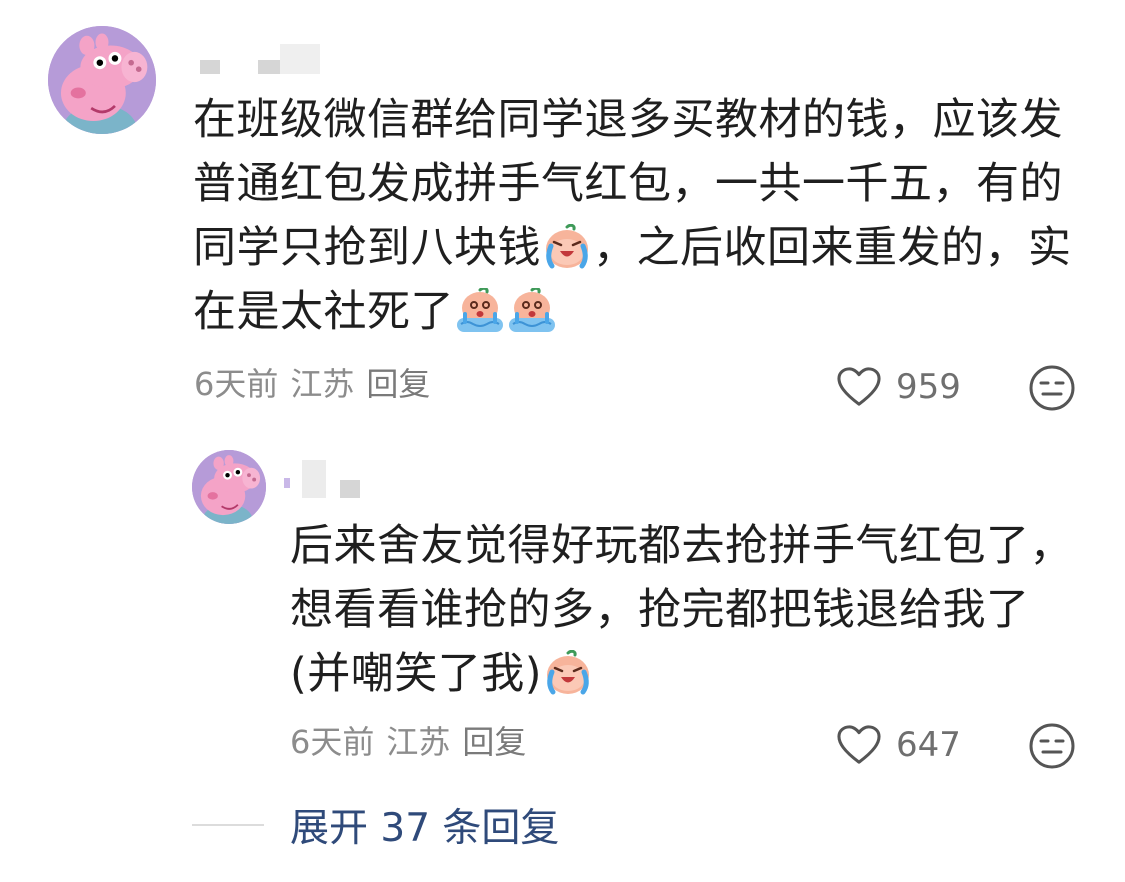 This screenshot has height=882, width=1125. Describe the element at coordinates (928, 387) in the screenshot. I see `like-count: 959` at that location.